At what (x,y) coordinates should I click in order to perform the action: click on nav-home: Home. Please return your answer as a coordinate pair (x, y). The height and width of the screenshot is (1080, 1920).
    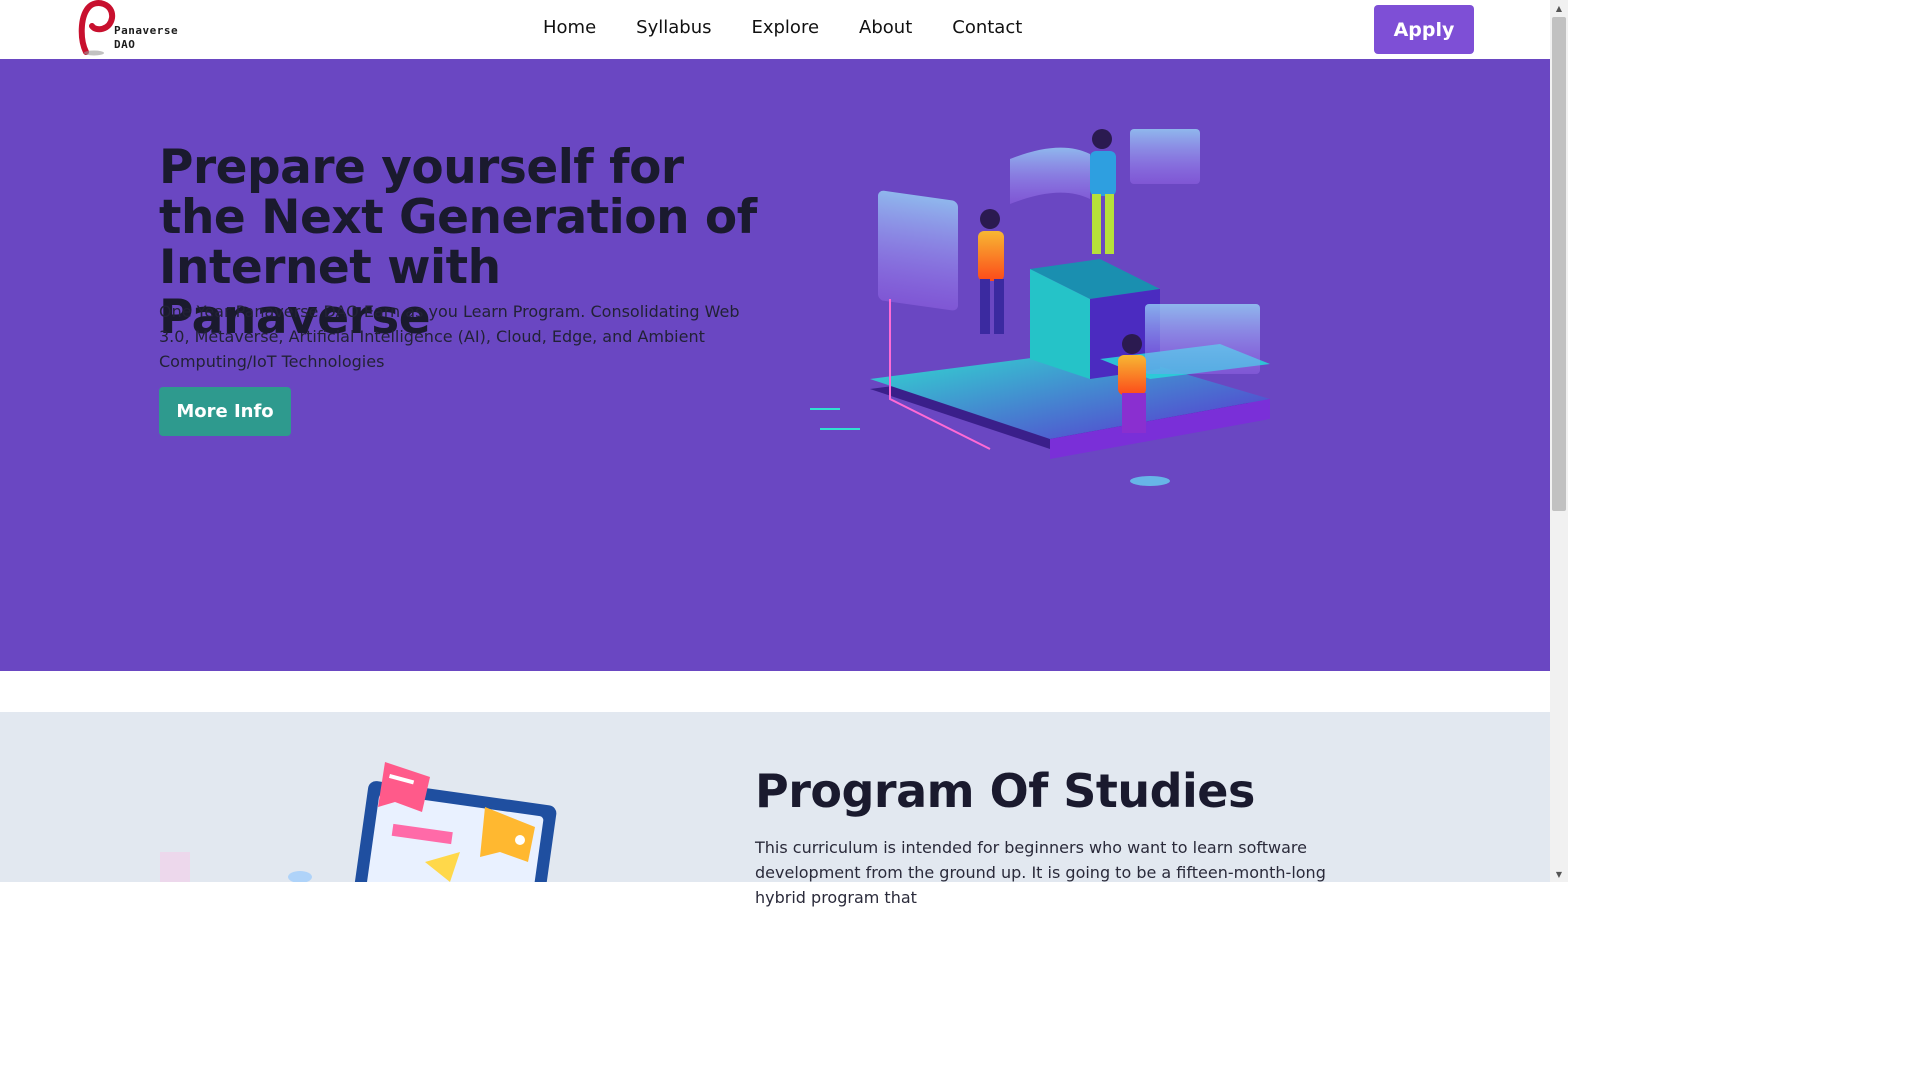
    Looking at the image, I should click on (569, 27).